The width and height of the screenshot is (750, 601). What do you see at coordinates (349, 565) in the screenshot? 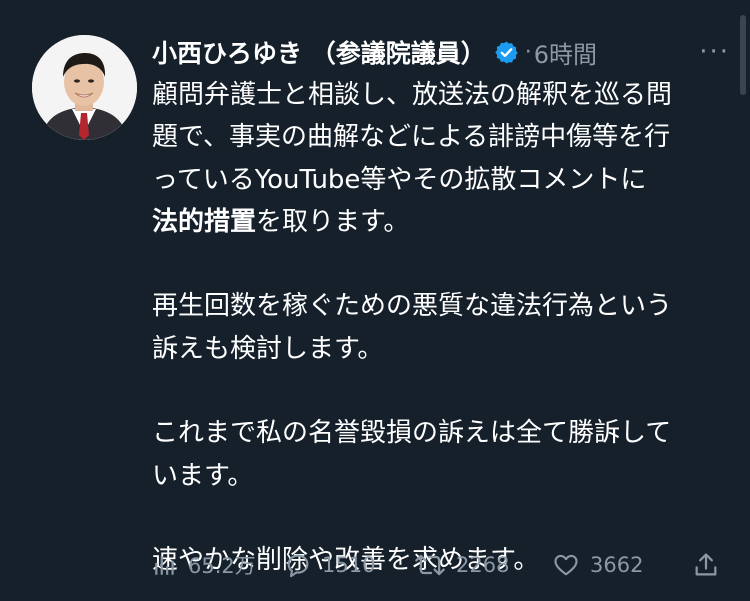
I see `reply-count: 1510` at bounding box center [349, 565].